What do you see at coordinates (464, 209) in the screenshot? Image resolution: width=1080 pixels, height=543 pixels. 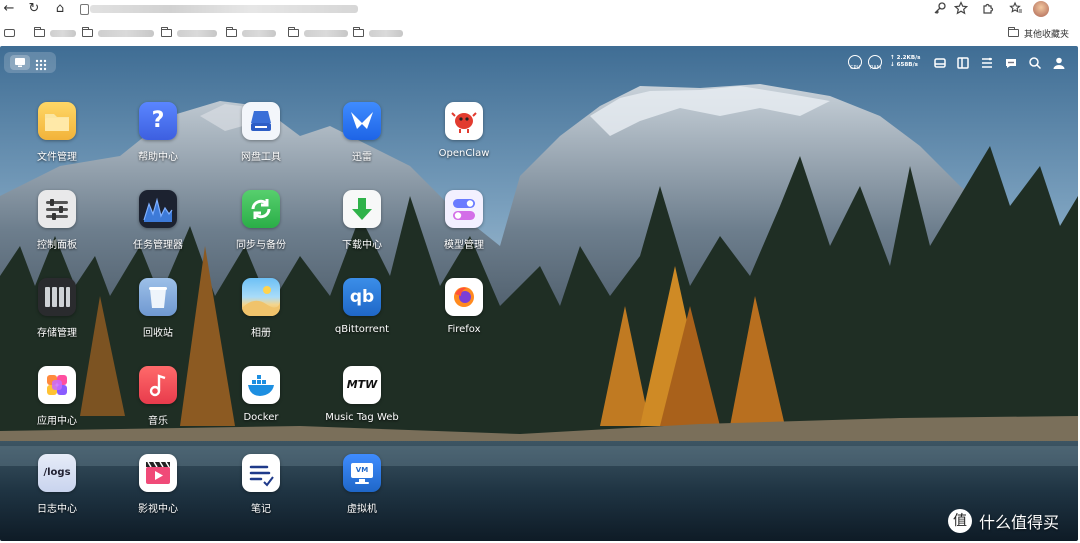 I see `toggles-icon` at bounding box center [464, 209].